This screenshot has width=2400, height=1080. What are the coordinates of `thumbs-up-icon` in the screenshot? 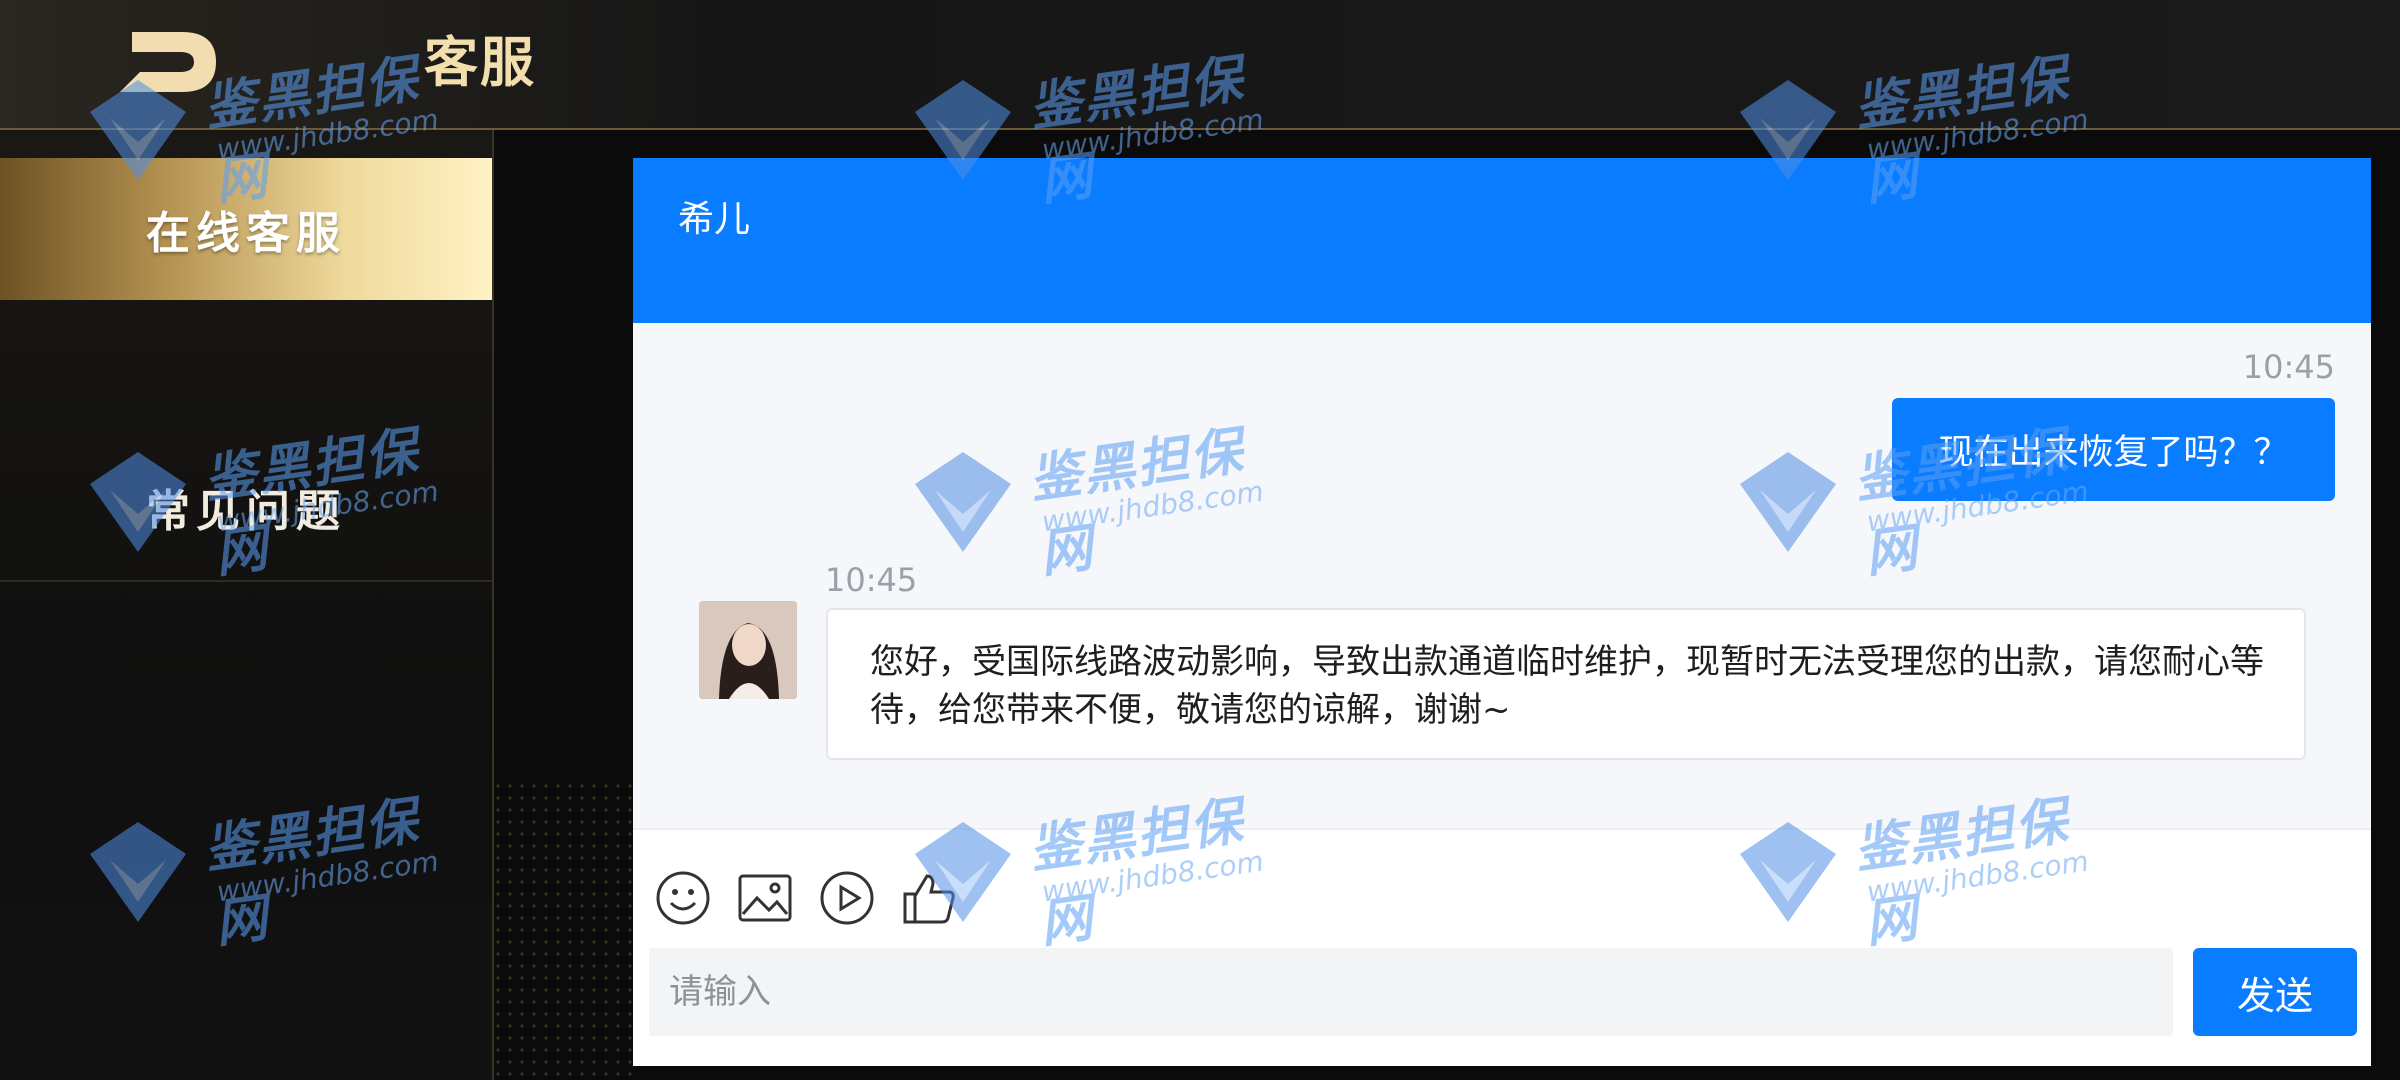 It's located at (929, 898).